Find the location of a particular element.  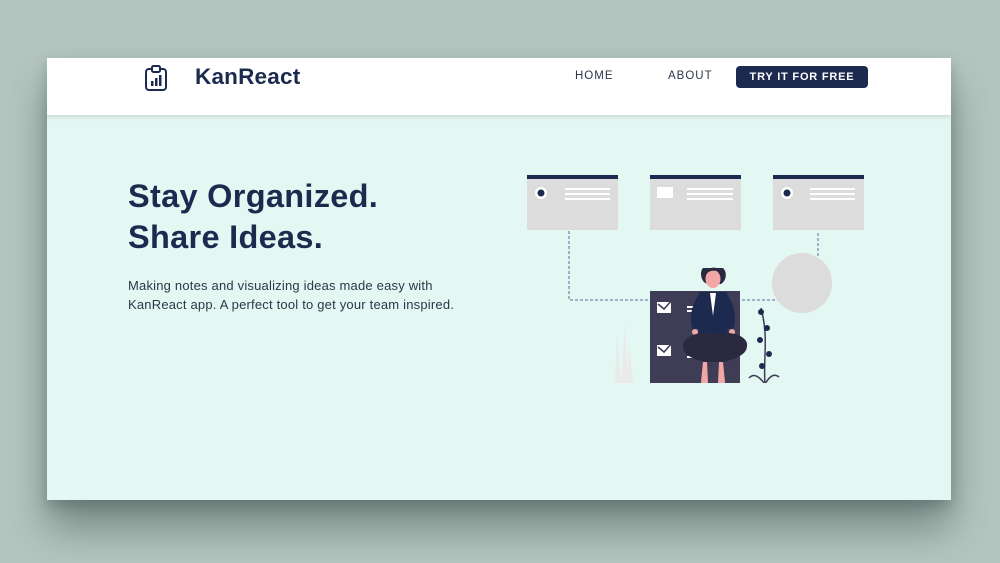

hero-headline: Stay Organized. Share Ideas. is located at coordinates (253, 217).